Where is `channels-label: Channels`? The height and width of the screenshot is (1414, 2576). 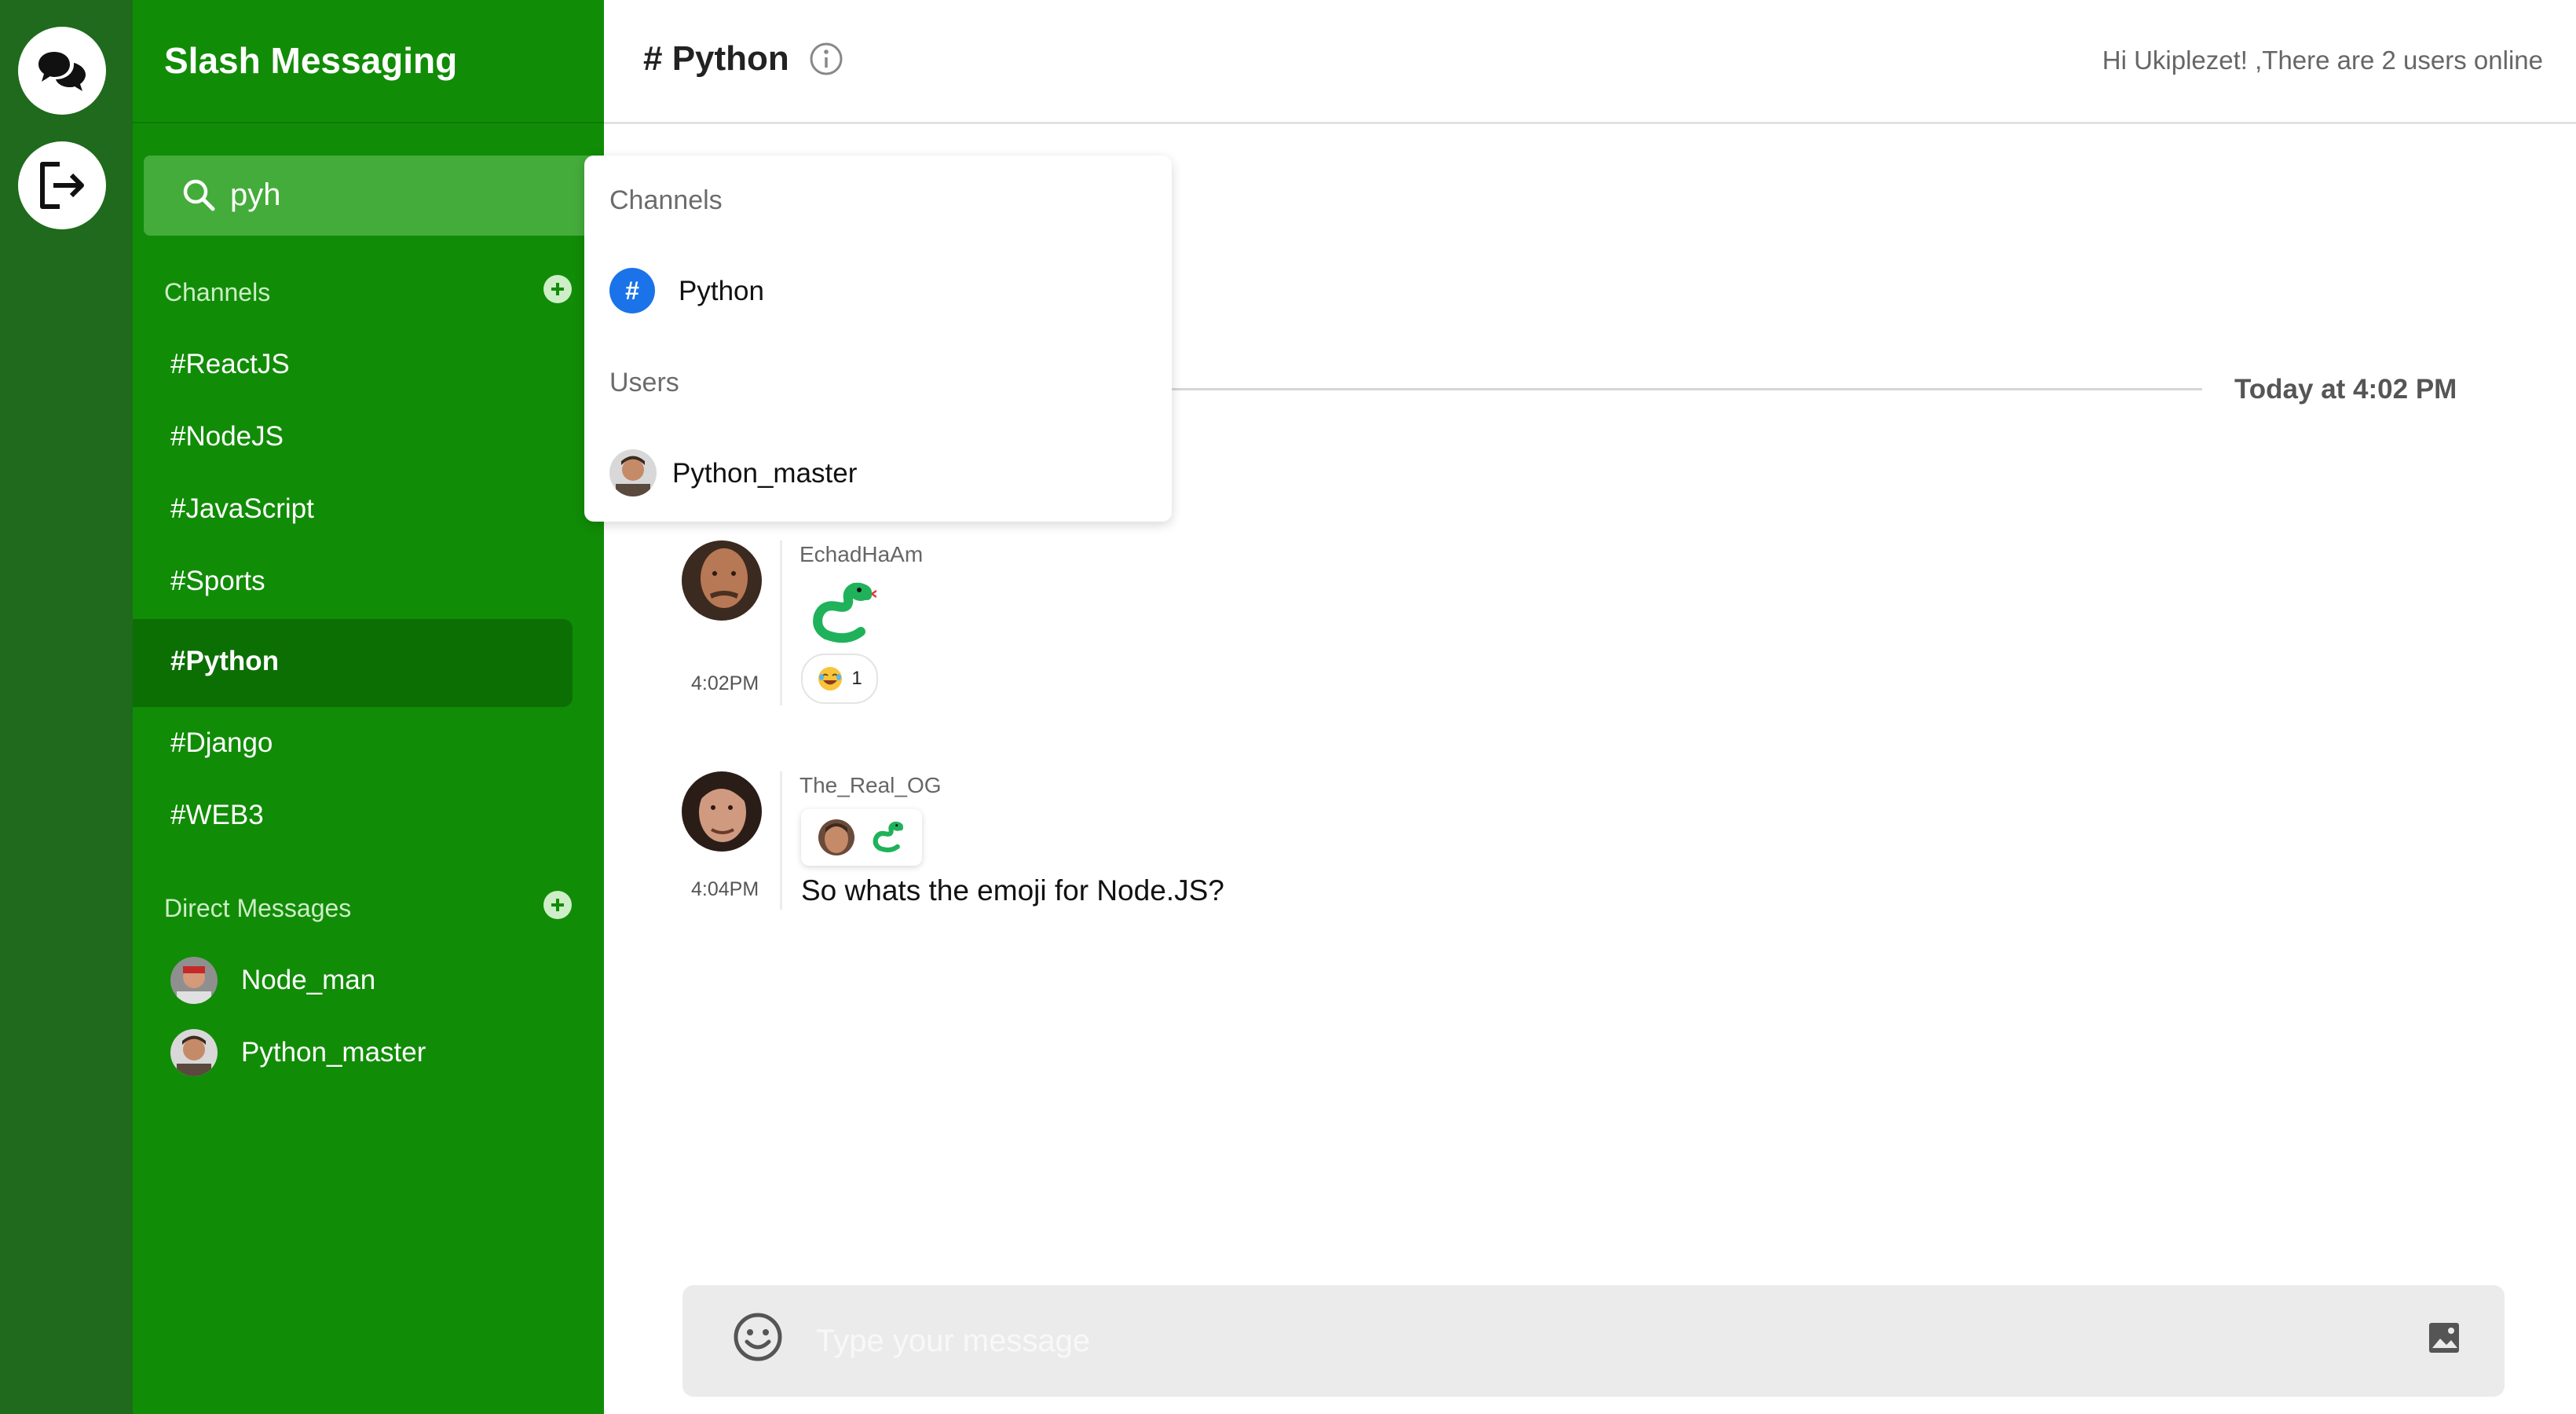 channels-label: Channels is located at coordinates (217, 292).